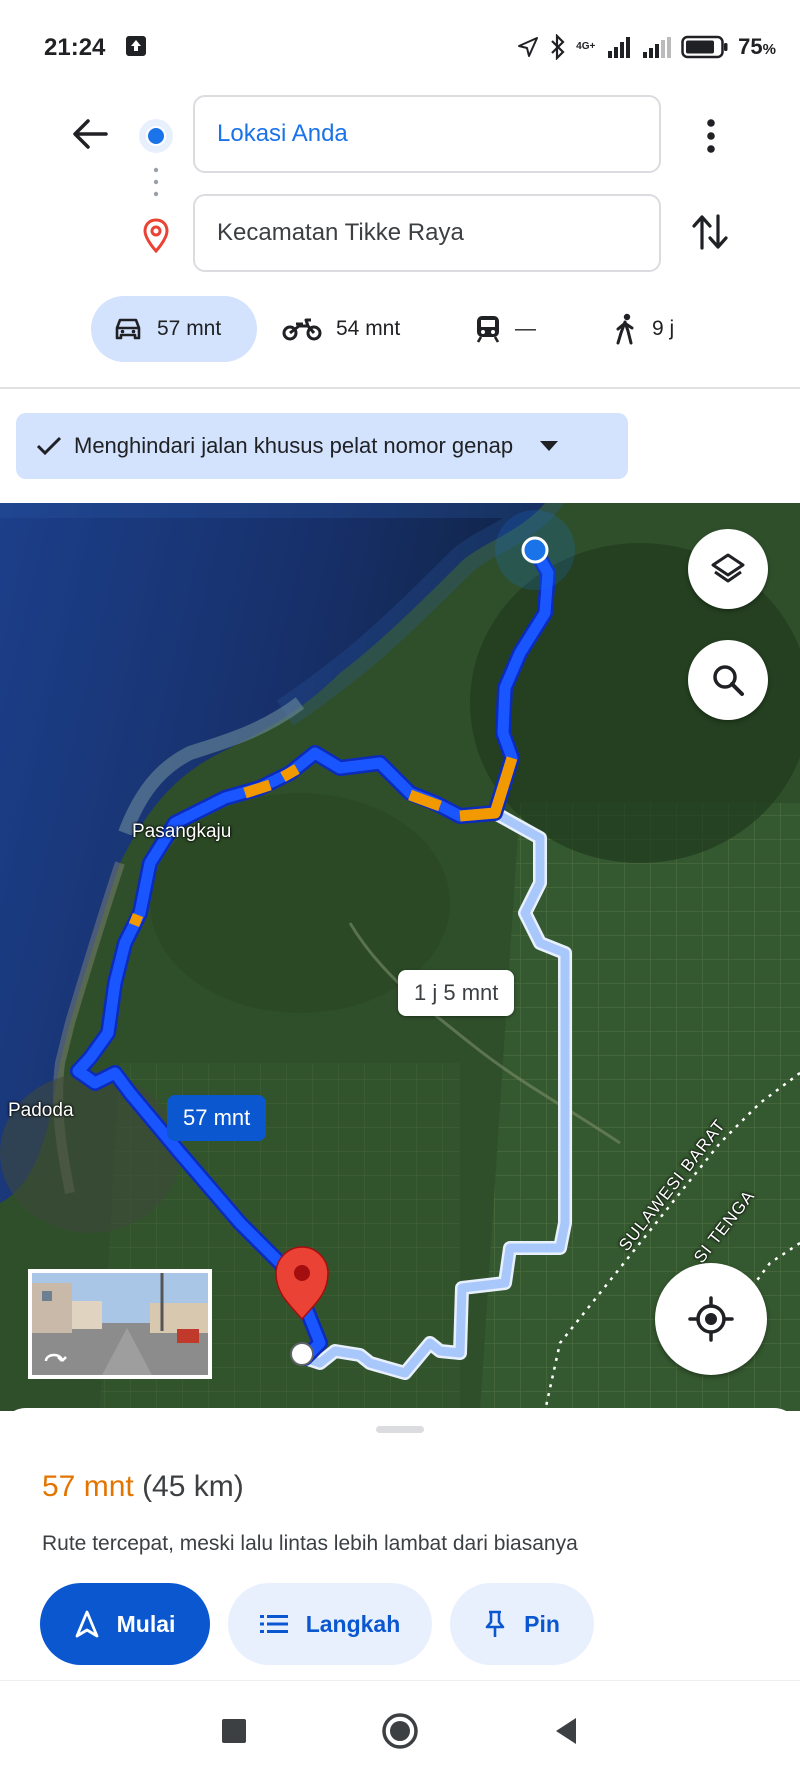 This screenshot has height=1778, width=800. What do you see at coordinates (87, 1624) in the screenshot?
I see `navigation-arrow-icon` at bounding box center [87, 1624].